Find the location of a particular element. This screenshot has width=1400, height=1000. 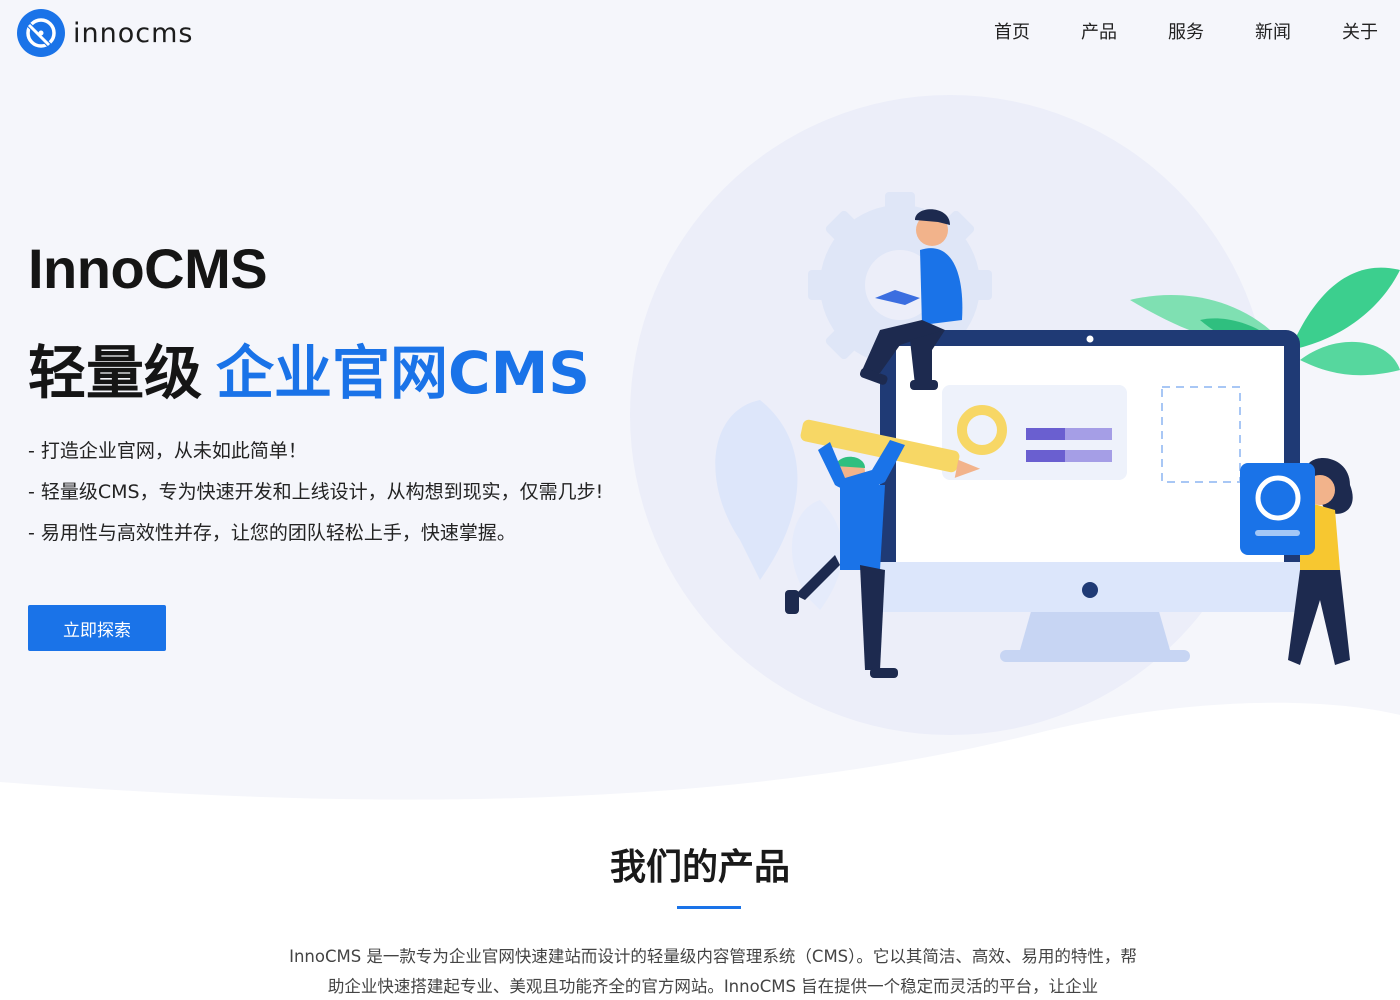

feature-item: - 轻量级CMS，专为快速开发和上线设计，从构想到现实，仅需几步! is located at coordinates (316, 492).